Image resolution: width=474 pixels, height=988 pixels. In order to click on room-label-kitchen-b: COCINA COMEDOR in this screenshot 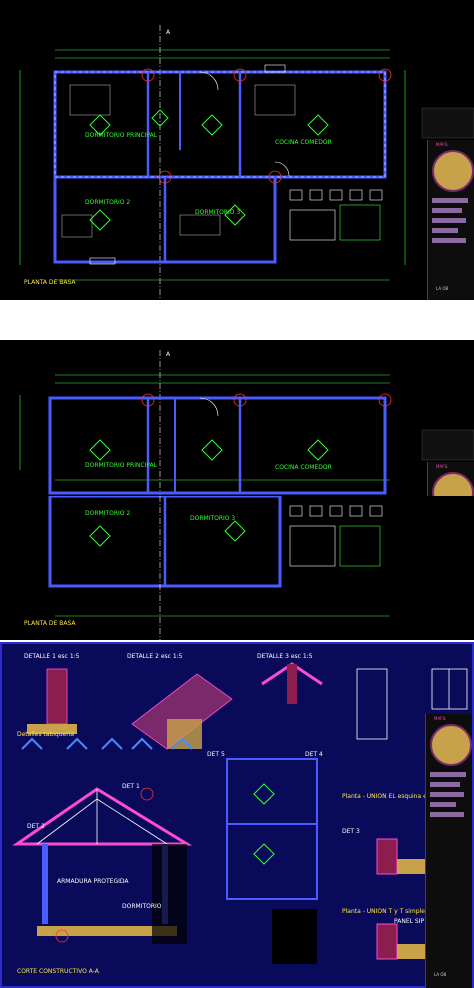, I will do `click(303, 467)`.